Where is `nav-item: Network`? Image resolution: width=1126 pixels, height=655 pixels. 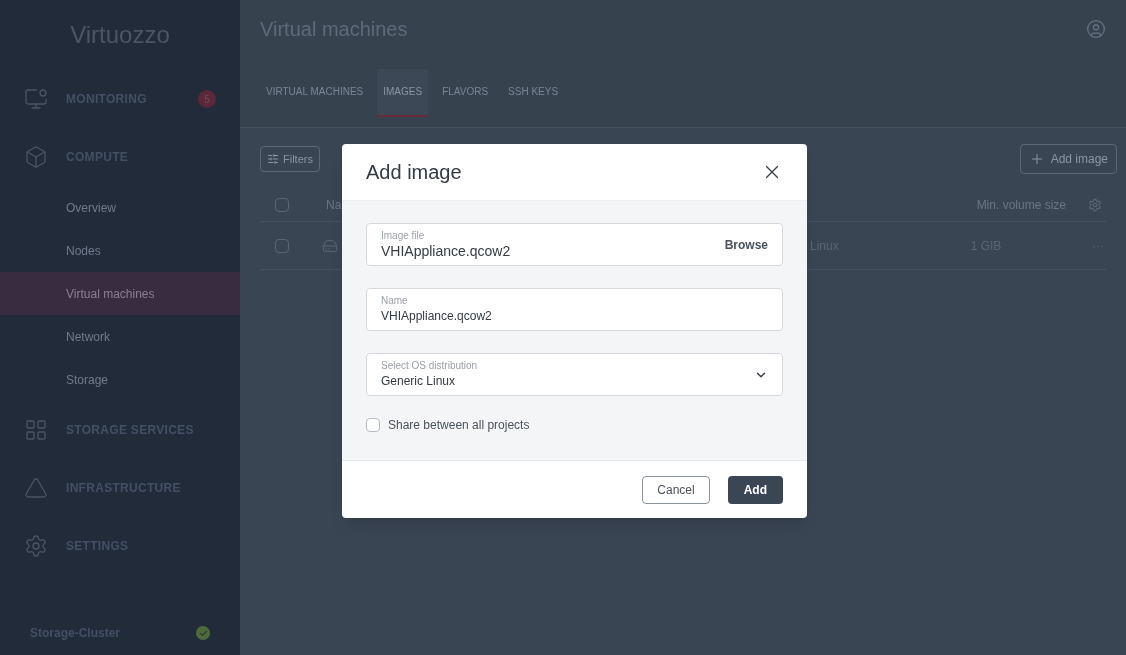 nav-item: Network is located at coordinates (120, 336).